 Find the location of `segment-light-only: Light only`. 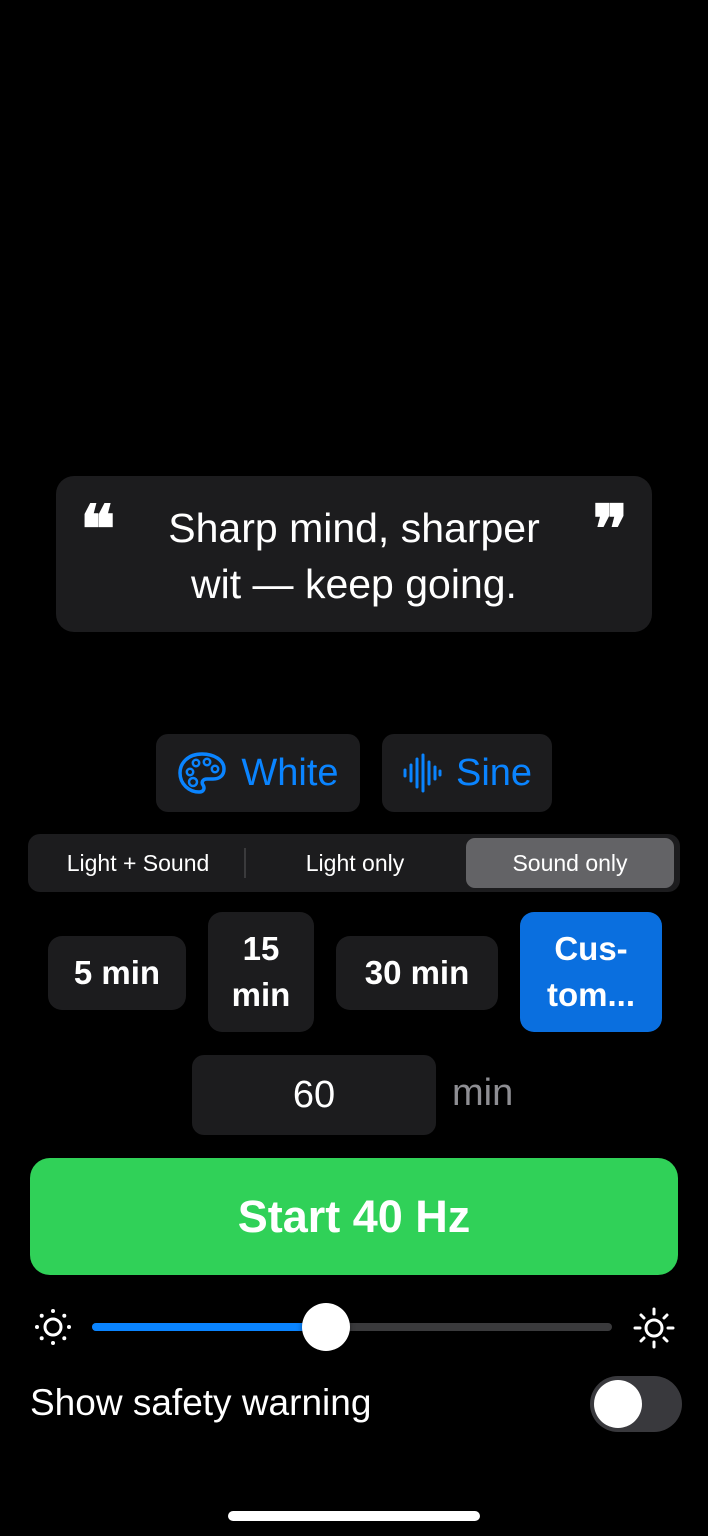

segment-light-only: Light only is located at coordinates (355, 863).